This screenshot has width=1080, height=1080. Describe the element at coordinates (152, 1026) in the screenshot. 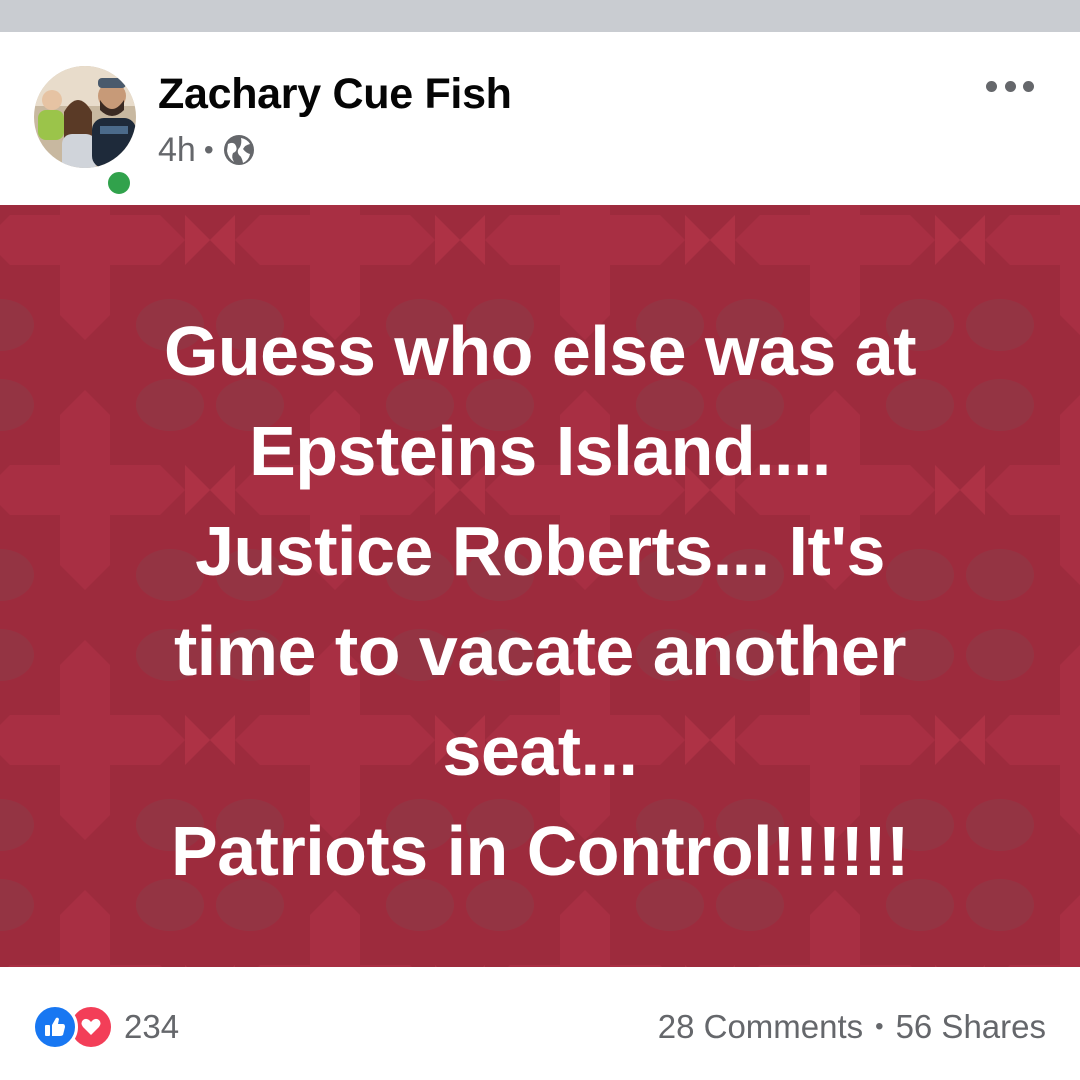

I see `reaction-count: 234` at that location.